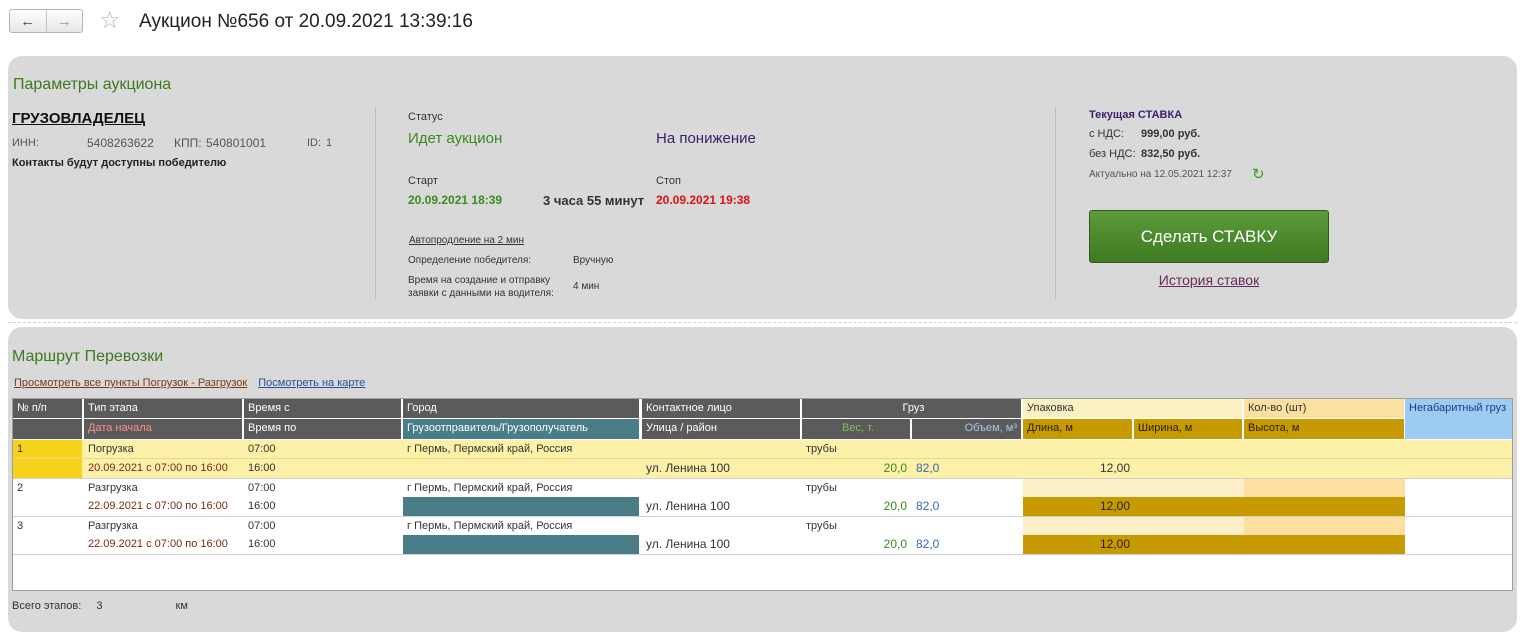 The width and height of the screenshot is (1532, 636). What do you see at coordinates (322, 429) in the screenshot?
I see `header-time-to: Время по` at bounding box center [322, 429].